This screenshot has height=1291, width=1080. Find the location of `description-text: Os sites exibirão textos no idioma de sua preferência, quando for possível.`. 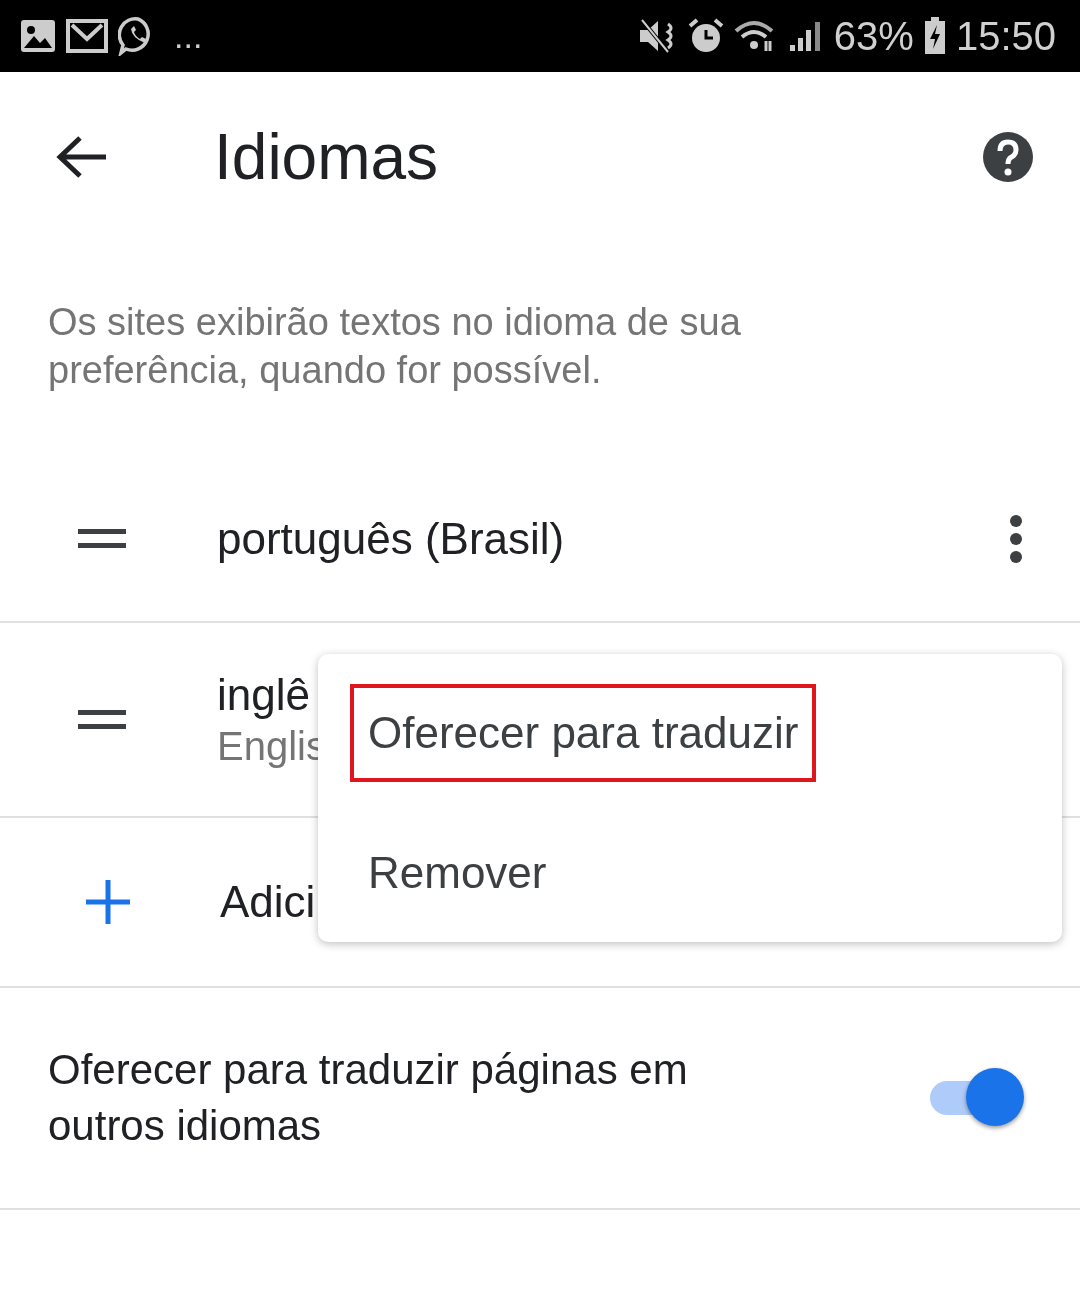

description-text: Os sites exibirão textos no idioma de sua preferência, quando for possível. is located at coordinates (394, 346).